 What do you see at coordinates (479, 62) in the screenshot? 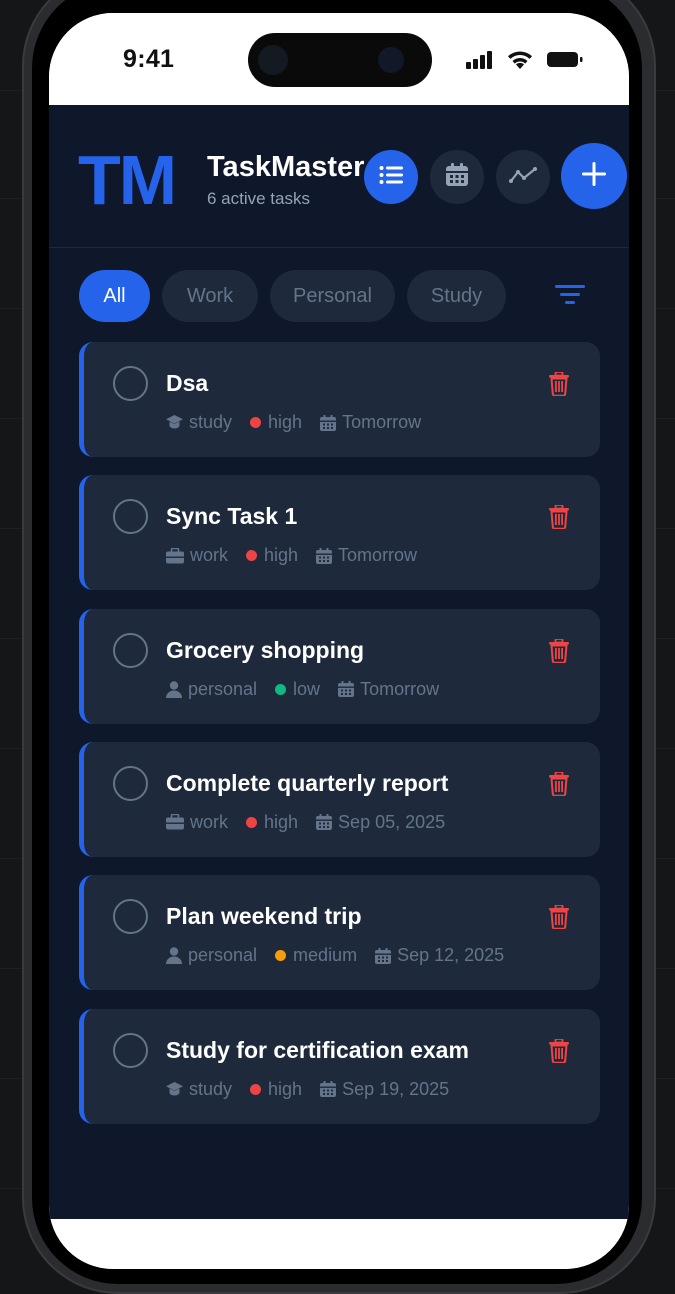
I see `signal-icon` at bounding box center [479, 62].